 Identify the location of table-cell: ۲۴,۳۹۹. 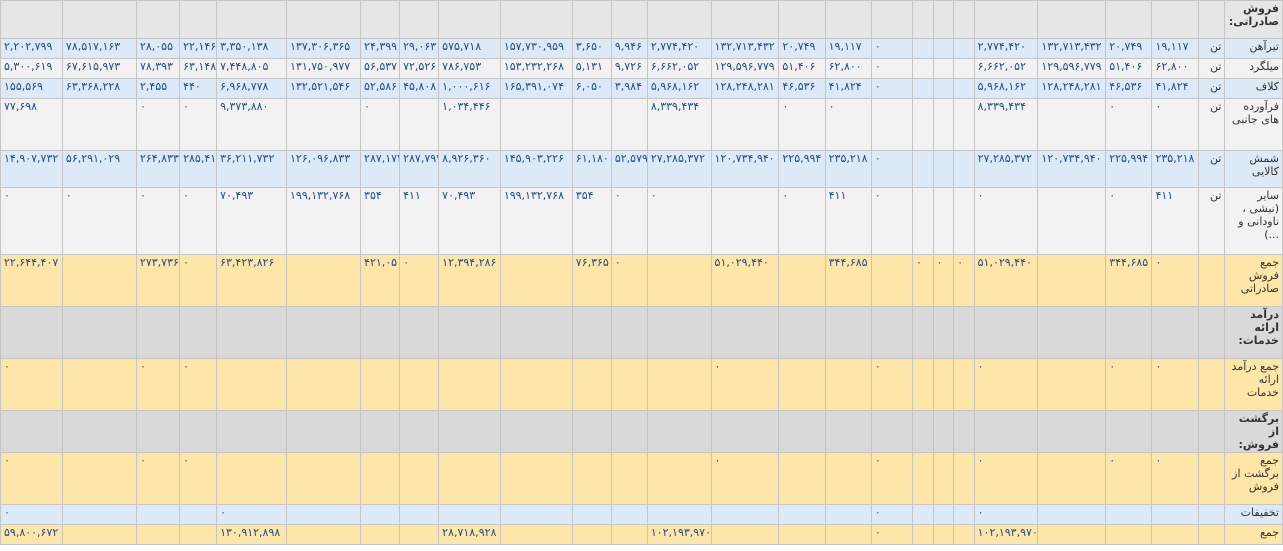
(380, 48).